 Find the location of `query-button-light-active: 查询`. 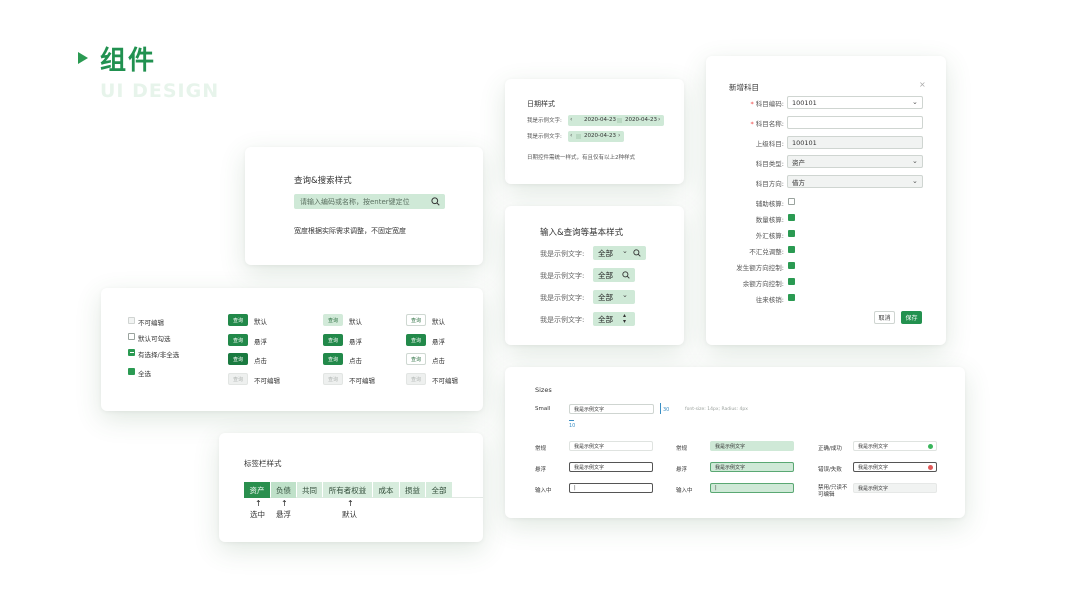

query-button-light-active: 查询 is located at coordinates (333, 359).